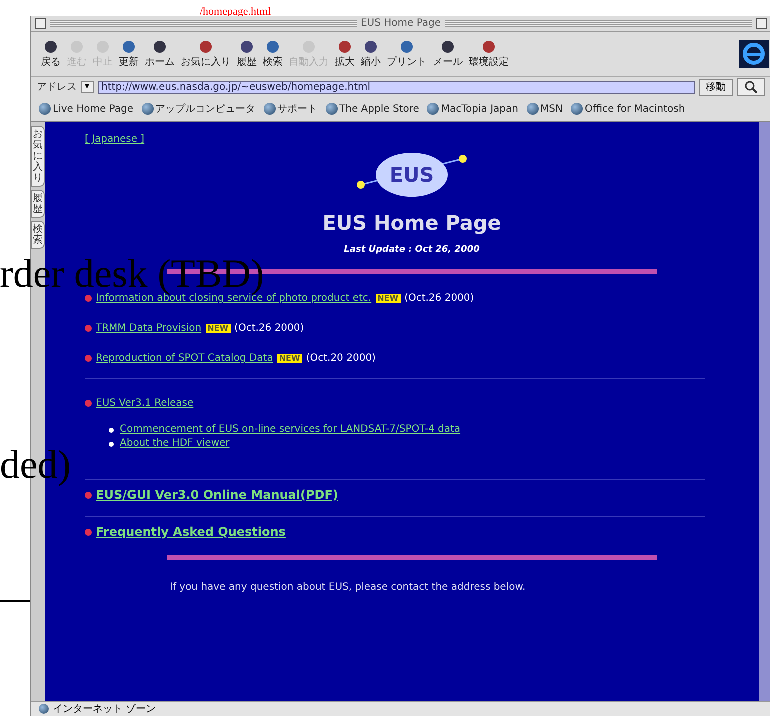 Image resolution: width=770 pixels, height=716 pixels. Describe the element at coordinates (236, 12) in the screenshot. I see `page-link: /homepage.html` at that location.